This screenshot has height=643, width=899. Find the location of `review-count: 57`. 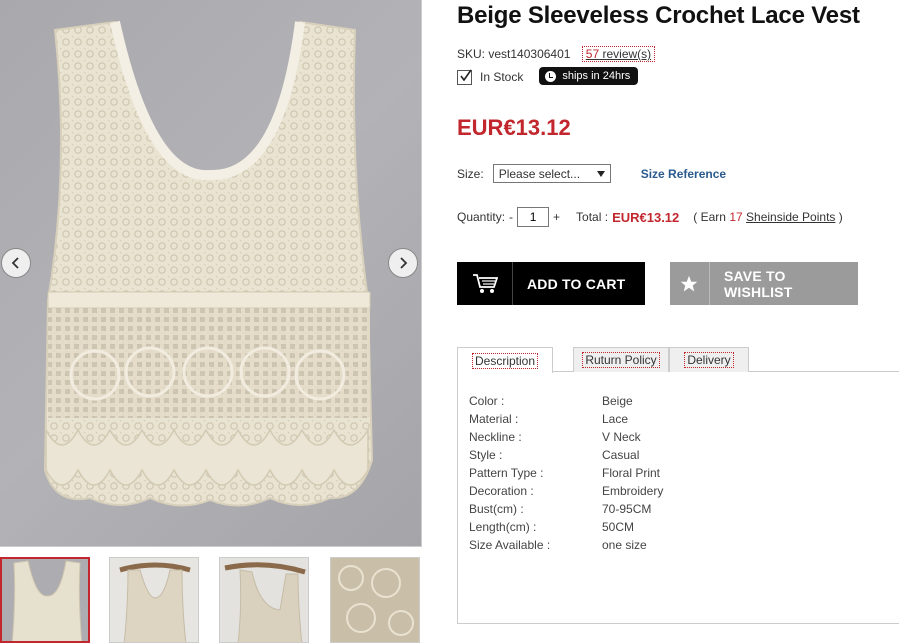

review-count: 57 is located at coordinates (592, 54).